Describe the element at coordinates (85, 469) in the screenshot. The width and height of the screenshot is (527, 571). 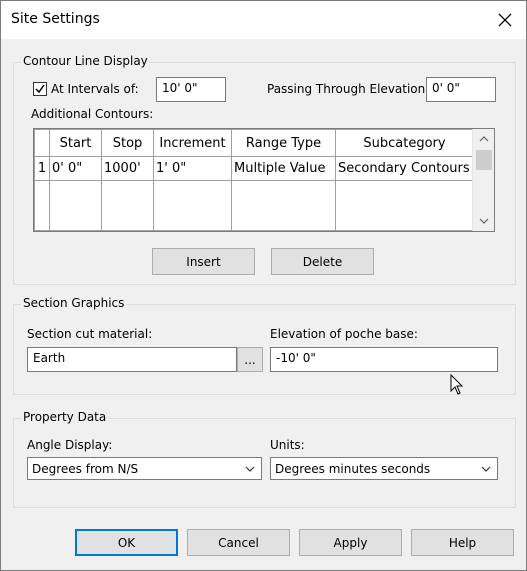
I see `angle-display-value: Degrees from N/S` at that location.